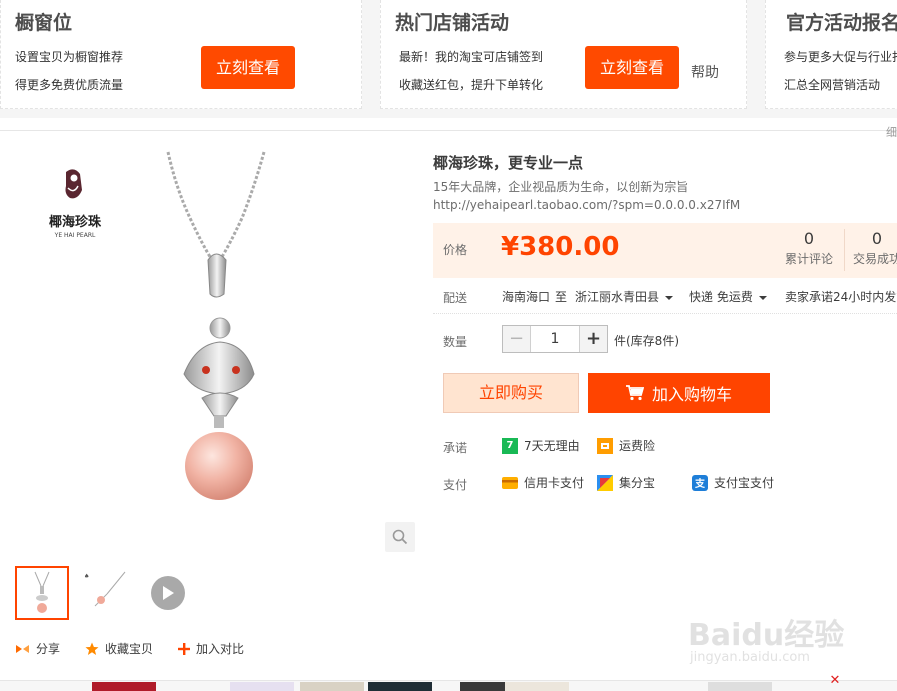  I want to click on shipping-label: 配送, so click(455, 298).